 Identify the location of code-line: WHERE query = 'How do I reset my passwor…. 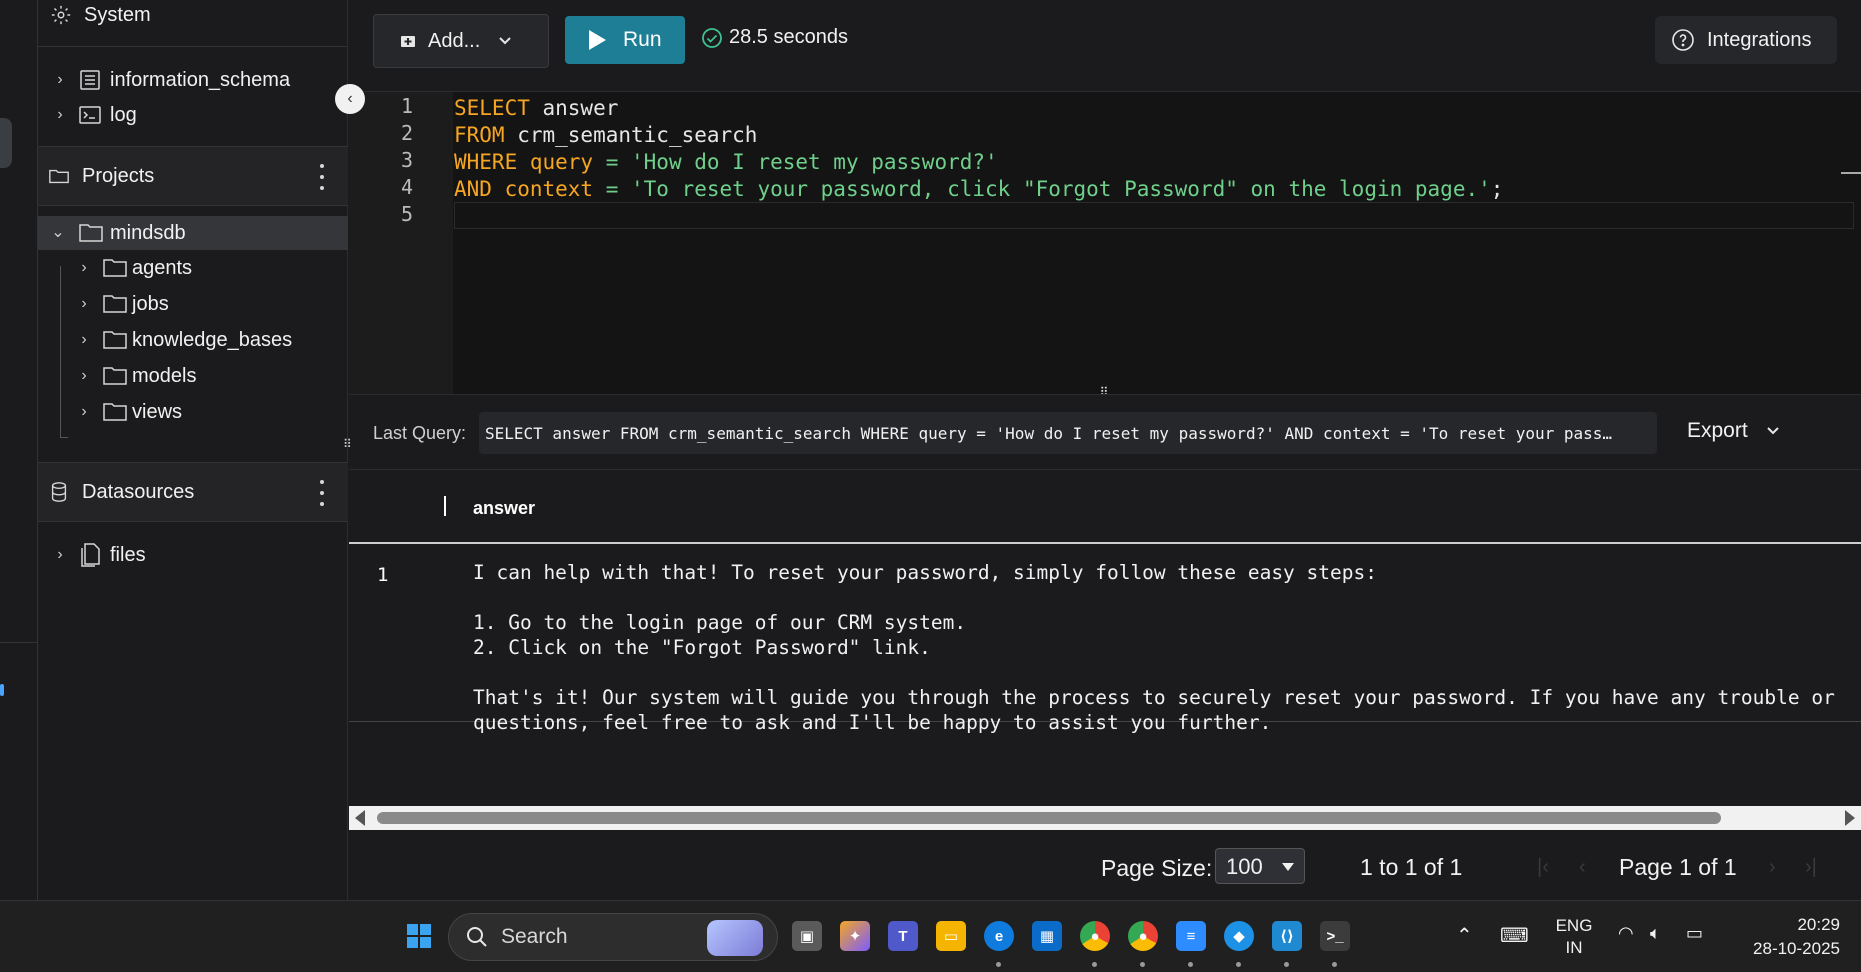
(726, 162).